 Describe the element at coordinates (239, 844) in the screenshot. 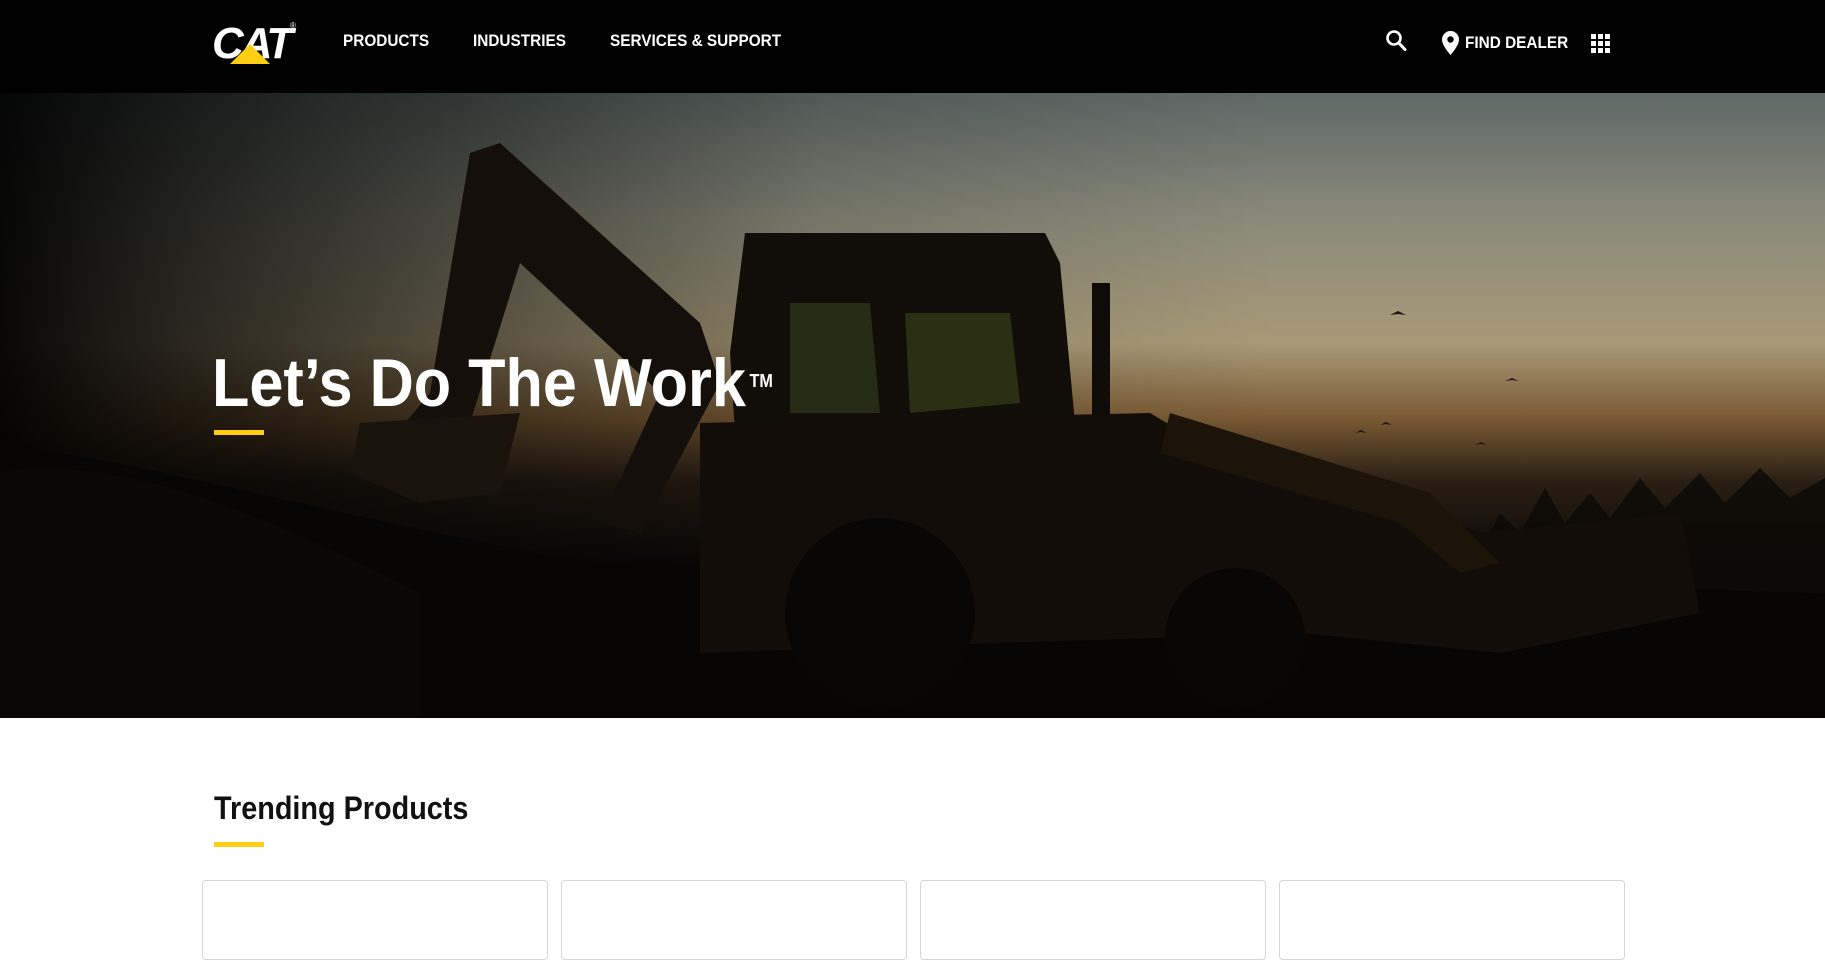

I see `trending-accent-underline` at that location.